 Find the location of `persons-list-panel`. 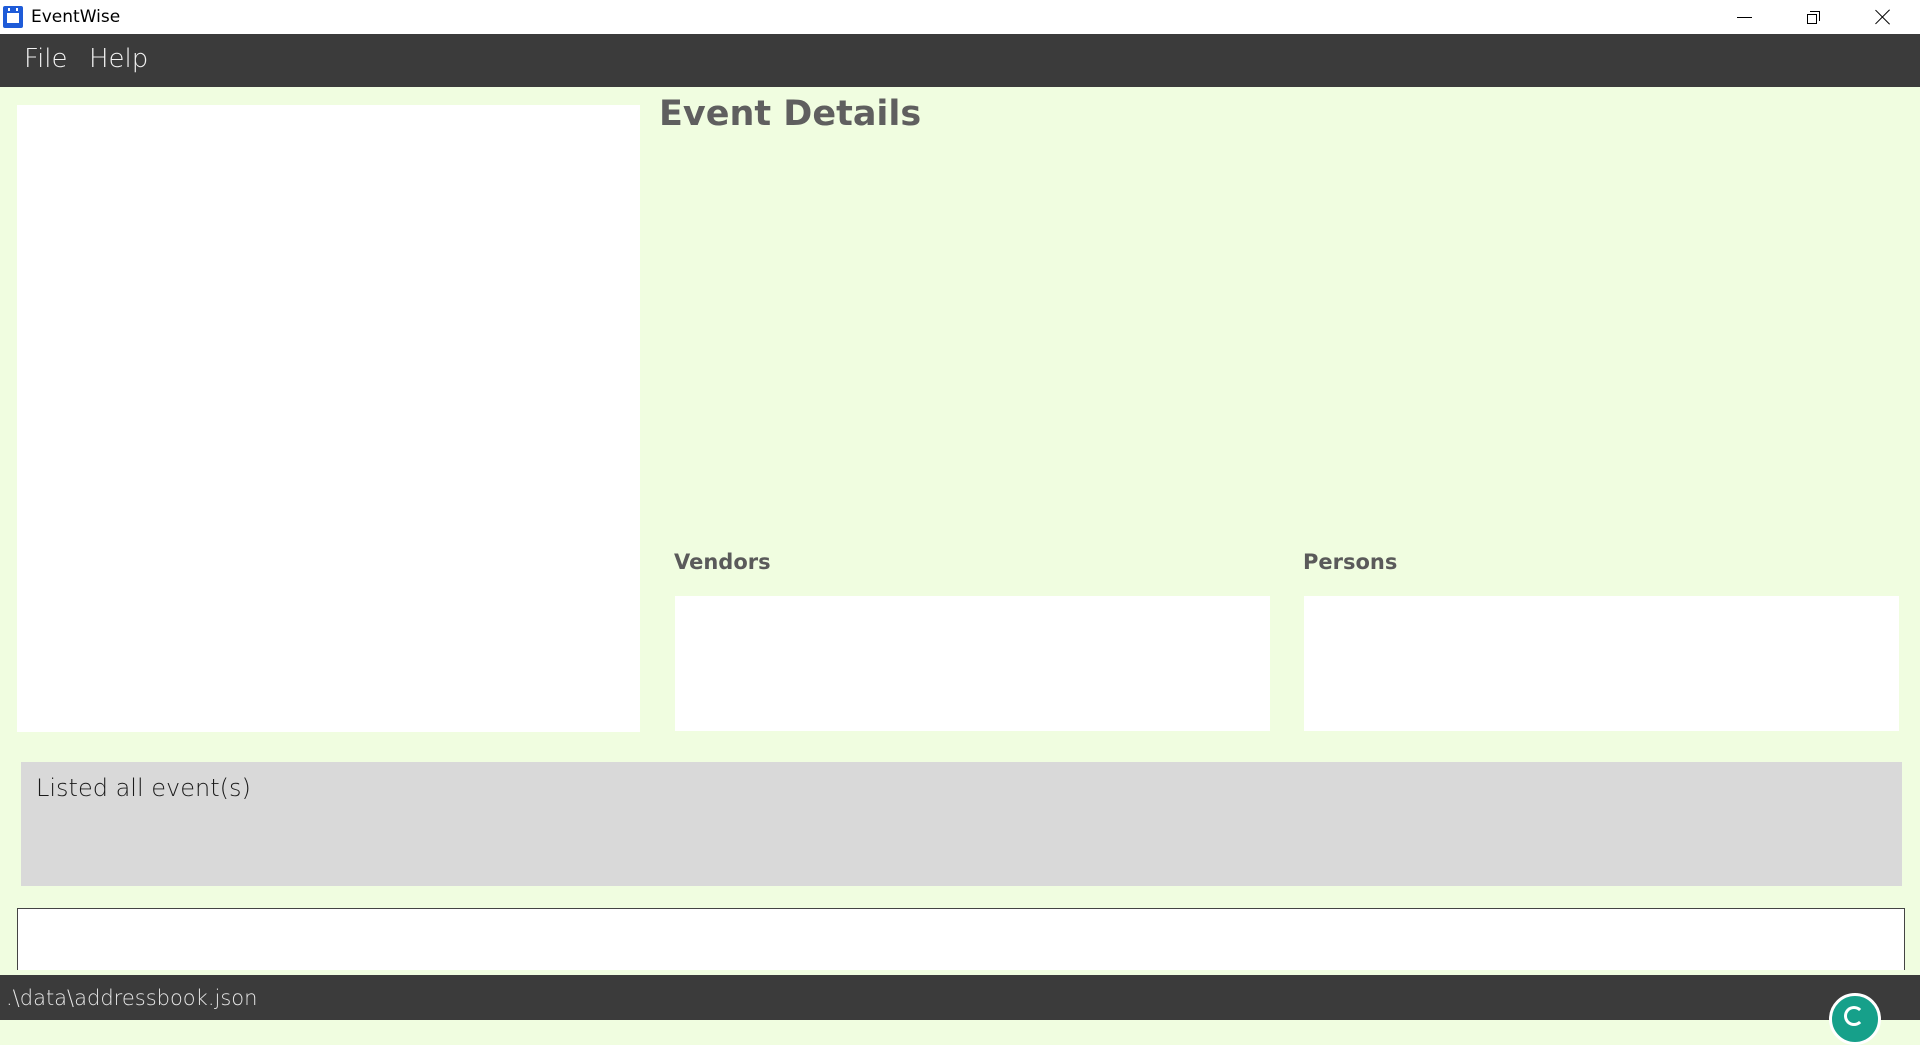

persons-list-panel is located at coordinates (1601, 663).